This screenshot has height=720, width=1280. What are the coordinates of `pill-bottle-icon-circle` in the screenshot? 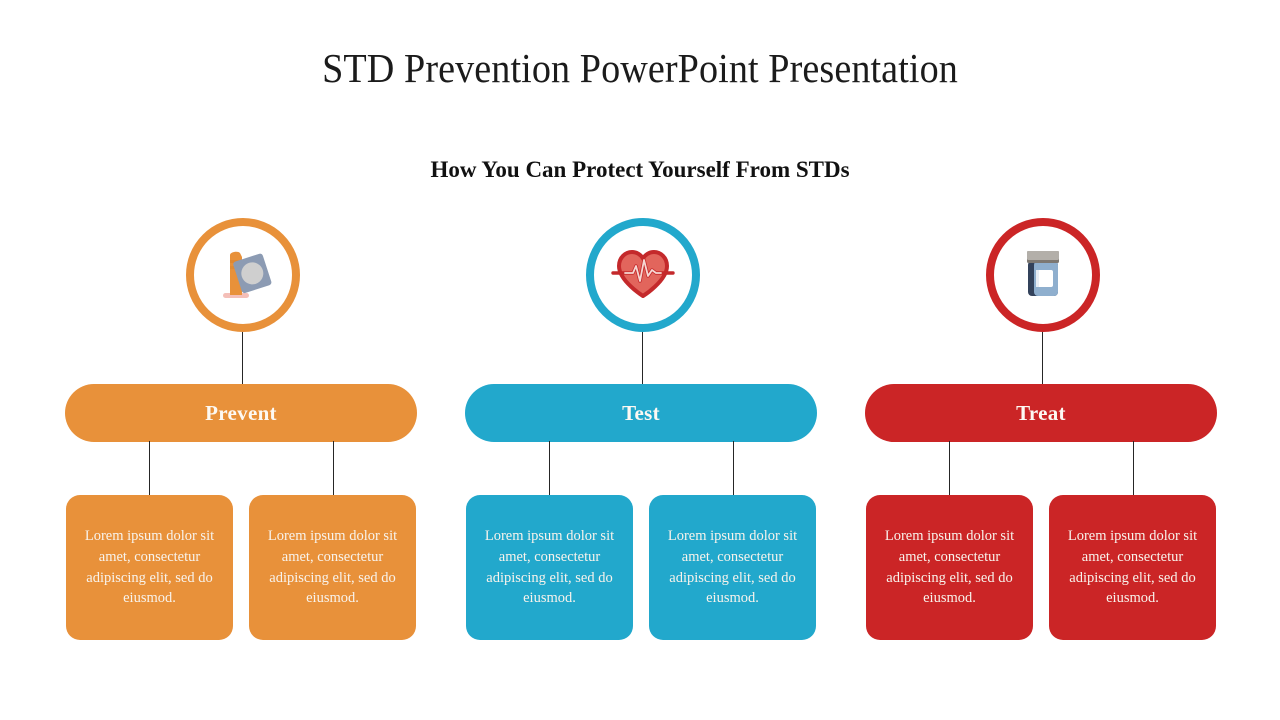 It's located at (1043, 275).